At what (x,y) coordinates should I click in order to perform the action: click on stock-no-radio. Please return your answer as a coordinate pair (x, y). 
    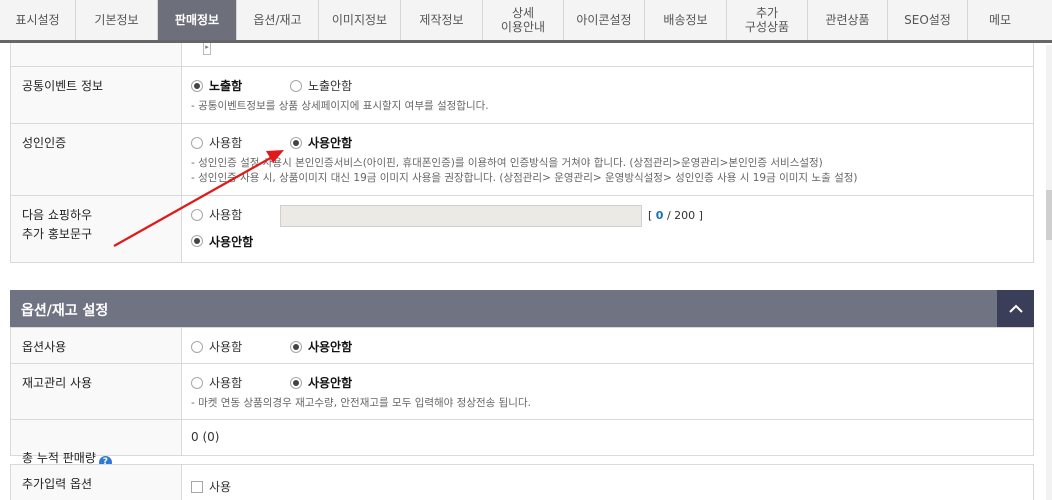
    Looking at the image, I should click on (295, 382).